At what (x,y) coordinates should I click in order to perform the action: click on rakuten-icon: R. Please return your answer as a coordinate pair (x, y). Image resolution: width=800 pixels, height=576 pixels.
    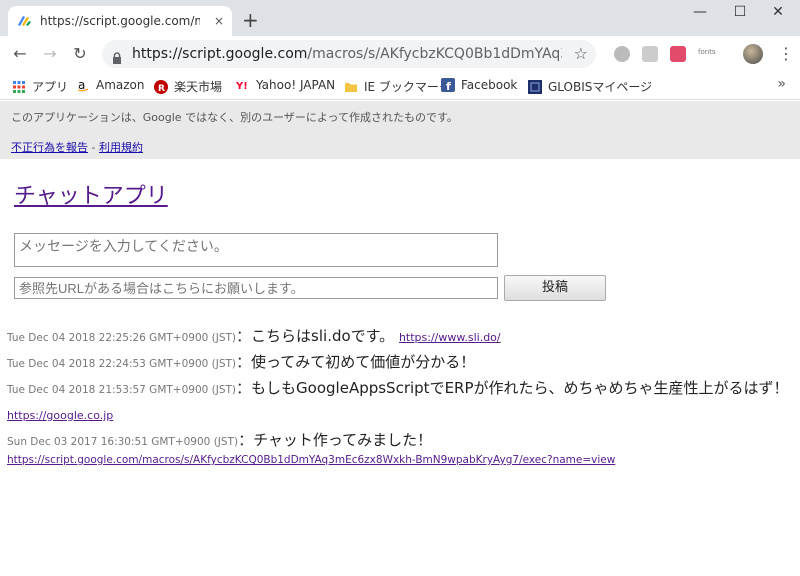
    Looking at the image, I should click on (161, 86).